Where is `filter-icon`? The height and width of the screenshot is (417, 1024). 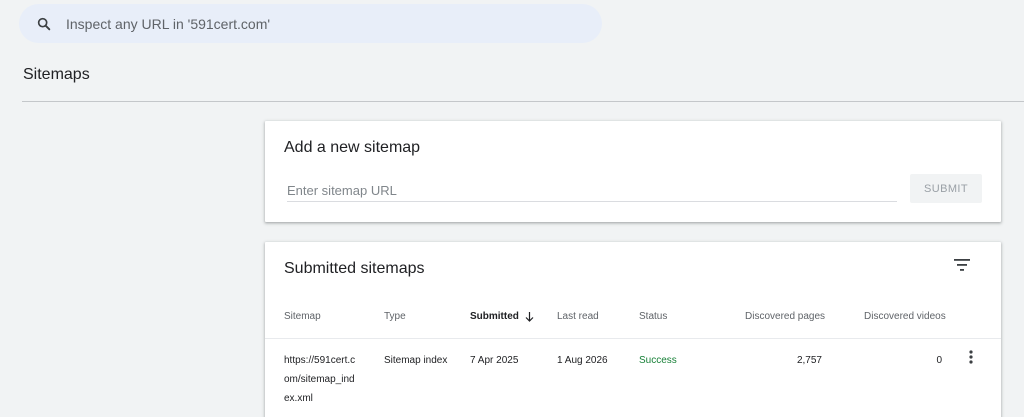 filter-icon is located at coordinates (962, 267).